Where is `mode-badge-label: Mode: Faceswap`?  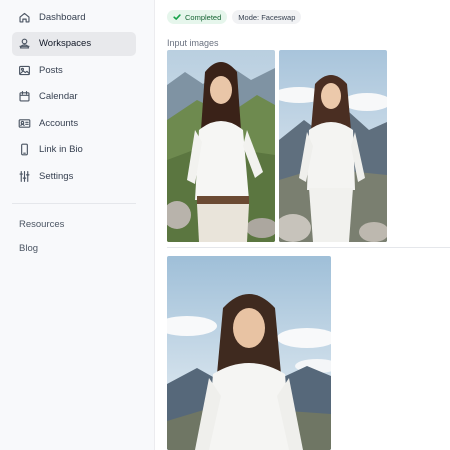
mode-badge-label: Mode: Faceswap is located at coordinates (267, 17).